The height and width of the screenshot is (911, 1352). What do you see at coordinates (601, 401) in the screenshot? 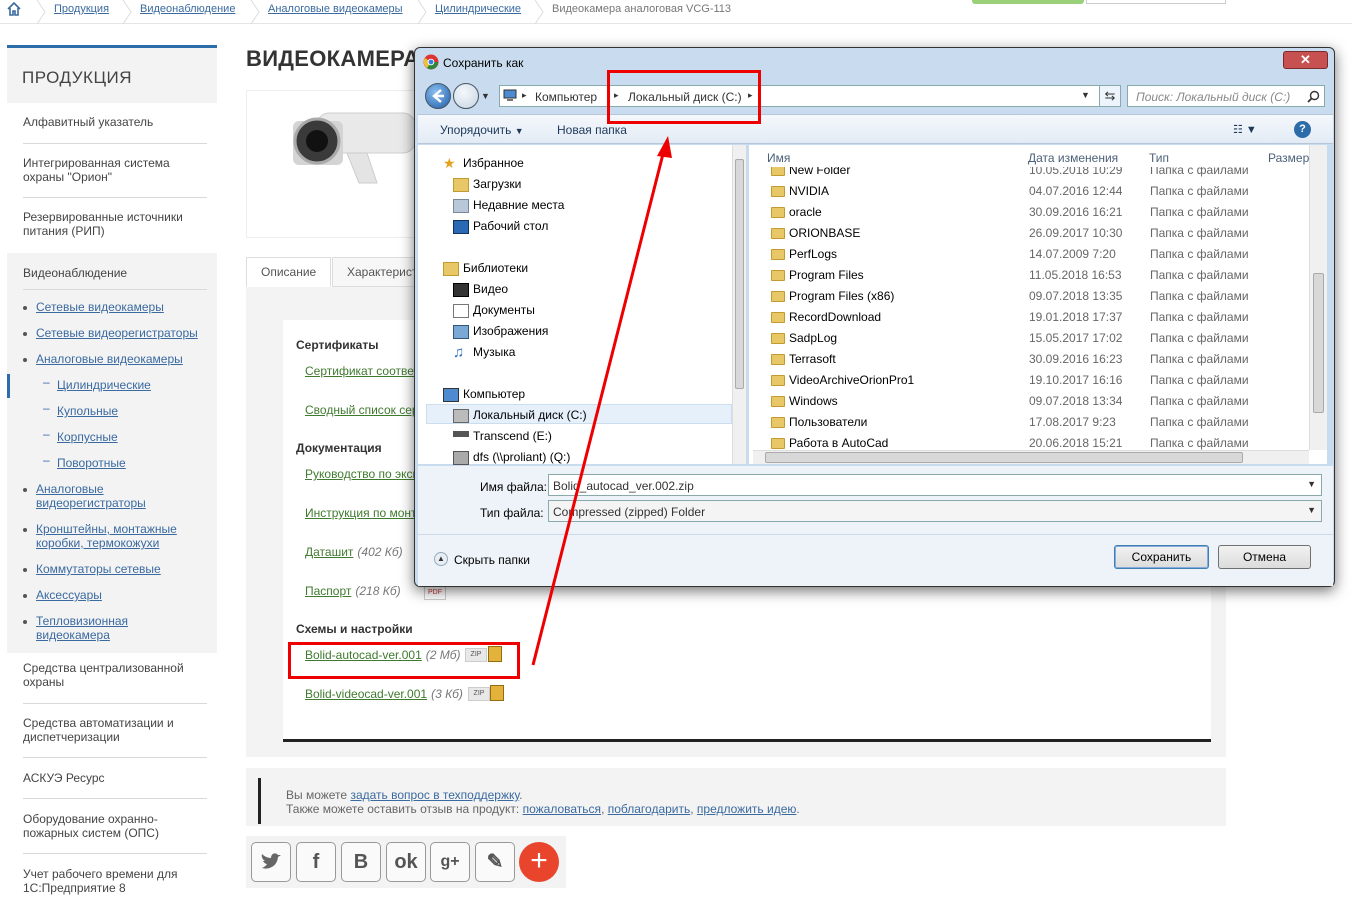
I see `annotation-arrow` at bounding box center [601, 401].